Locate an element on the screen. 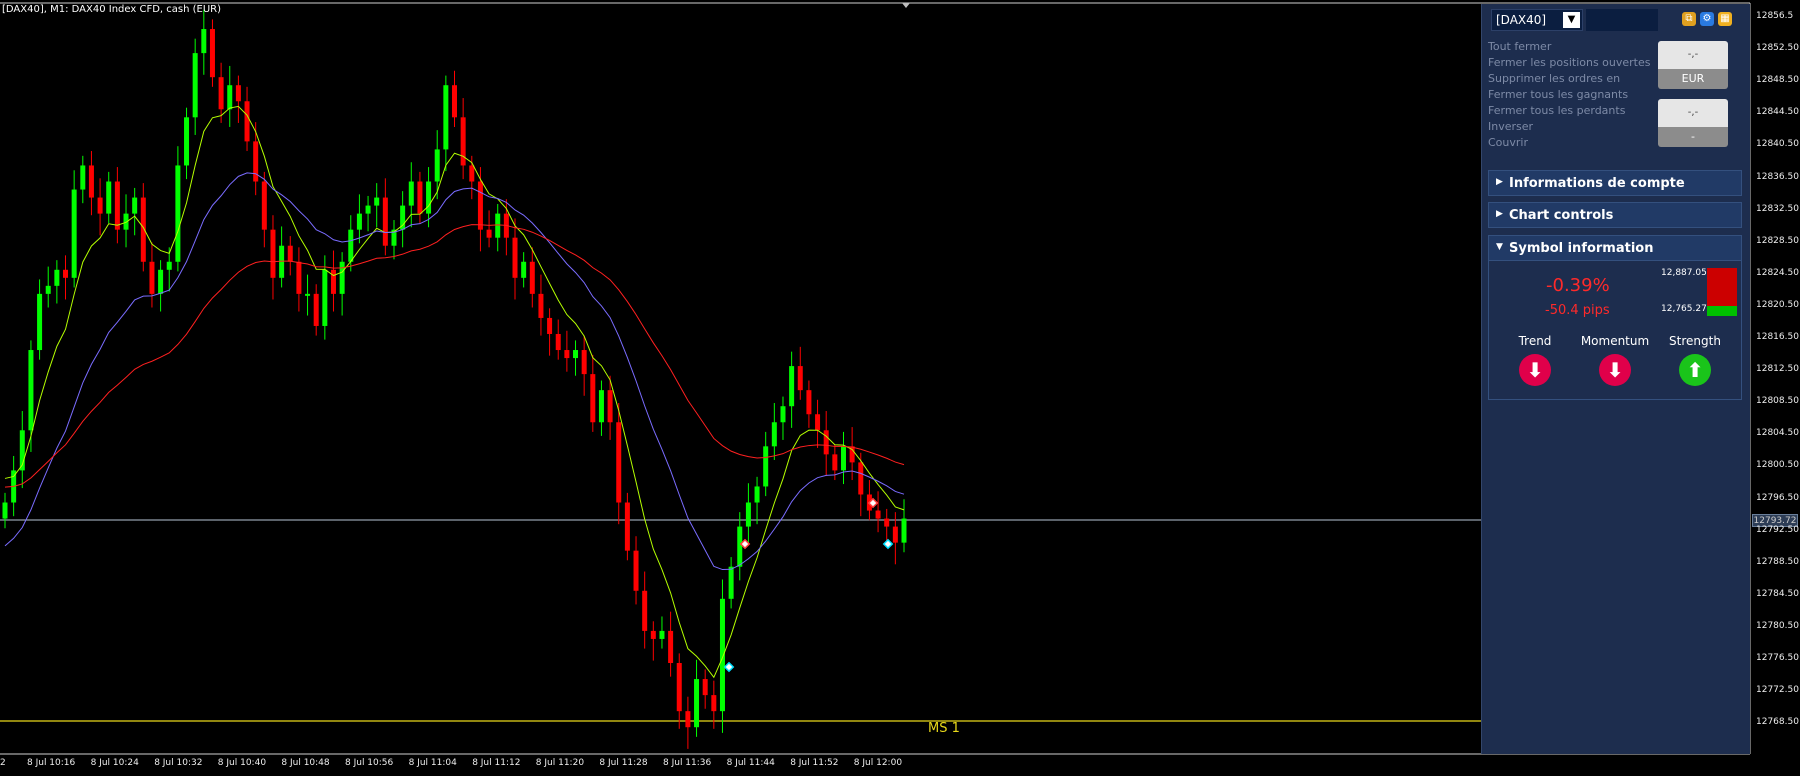 Image resolution: width=1800 pixels, height=776 pixels. price-tick-label: 12832.50 is located at coordinates (1777, 208).